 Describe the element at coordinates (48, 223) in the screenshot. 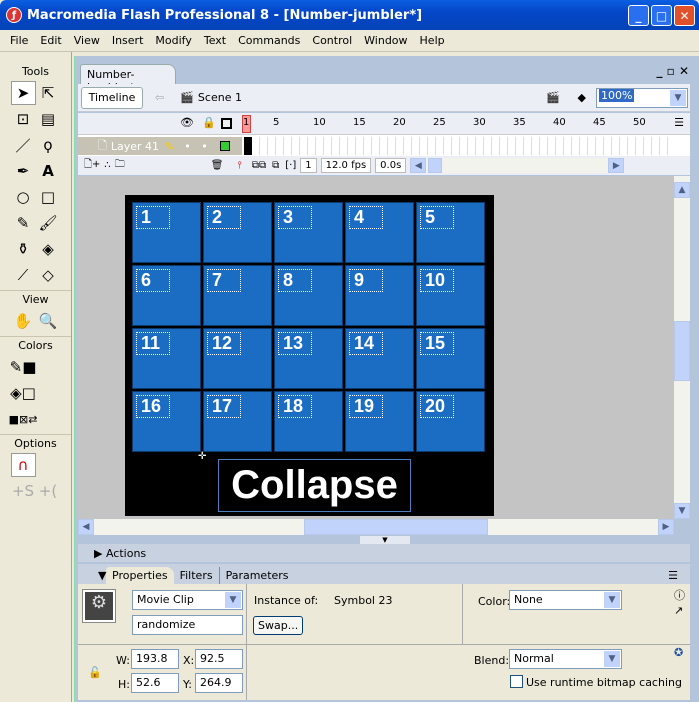

I see `brush-tool-icon: 🖌` at that location.